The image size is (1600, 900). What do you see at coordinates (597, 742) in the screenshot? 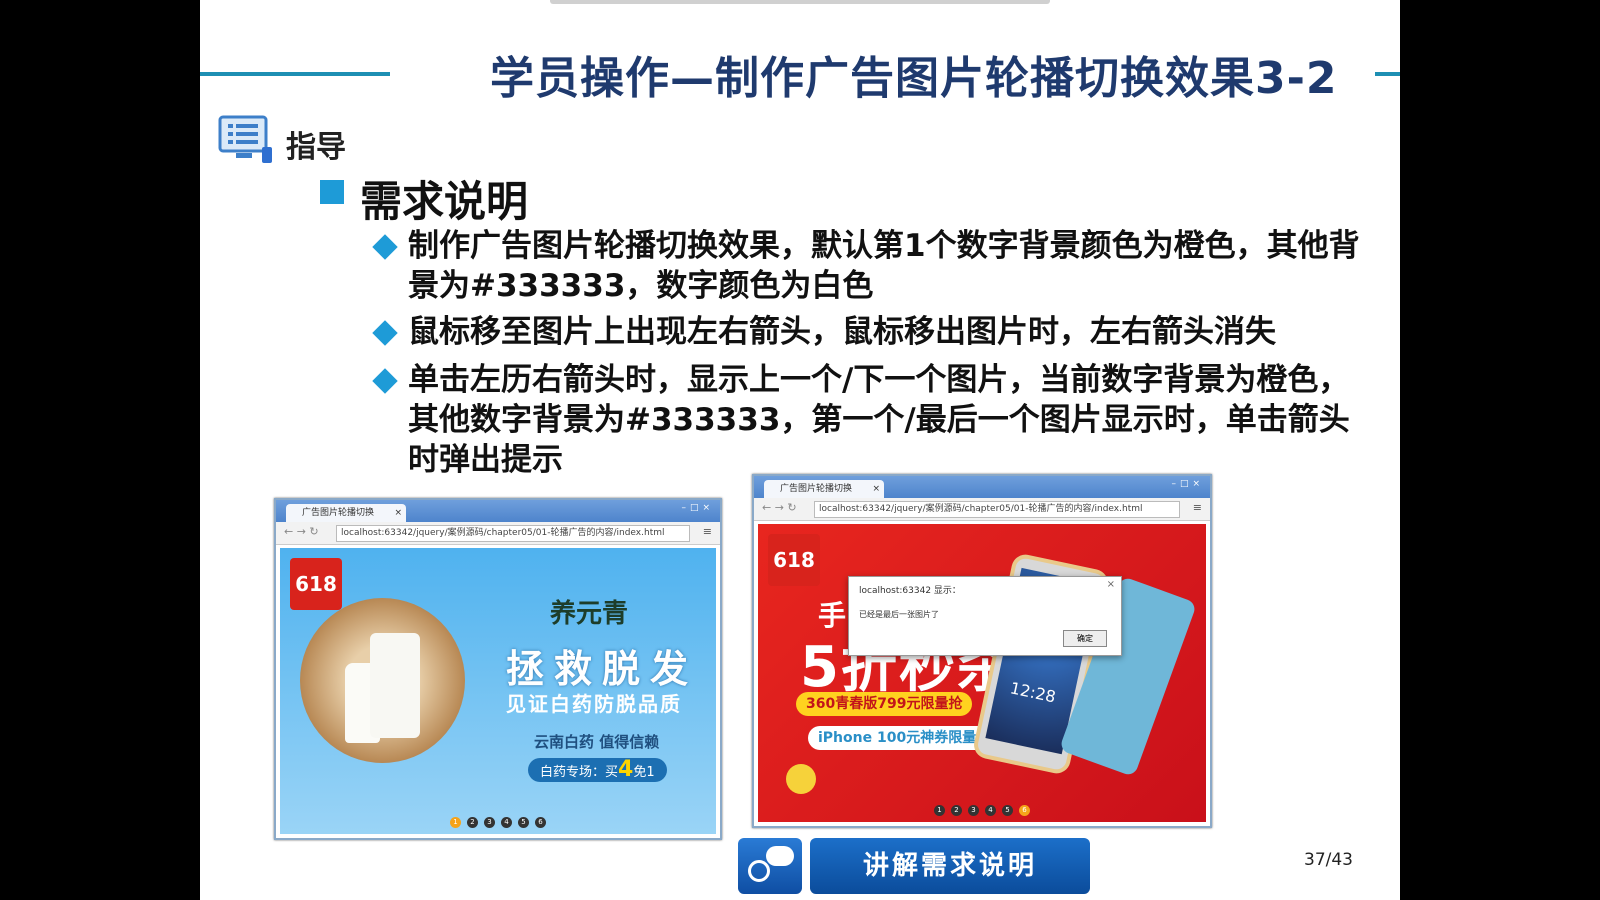
I see `ad-brand-line: 云南白药 值得信赖` at bounding box center [597, 742].